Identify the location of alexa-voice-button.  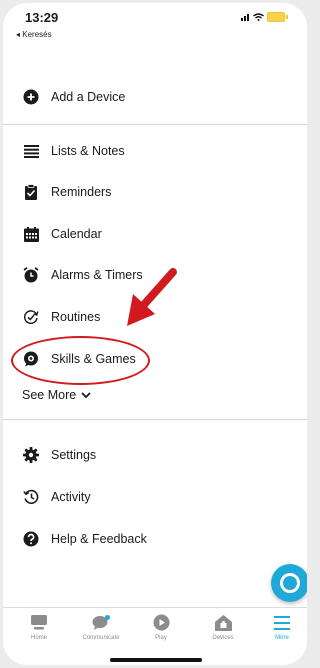
(289, 583).